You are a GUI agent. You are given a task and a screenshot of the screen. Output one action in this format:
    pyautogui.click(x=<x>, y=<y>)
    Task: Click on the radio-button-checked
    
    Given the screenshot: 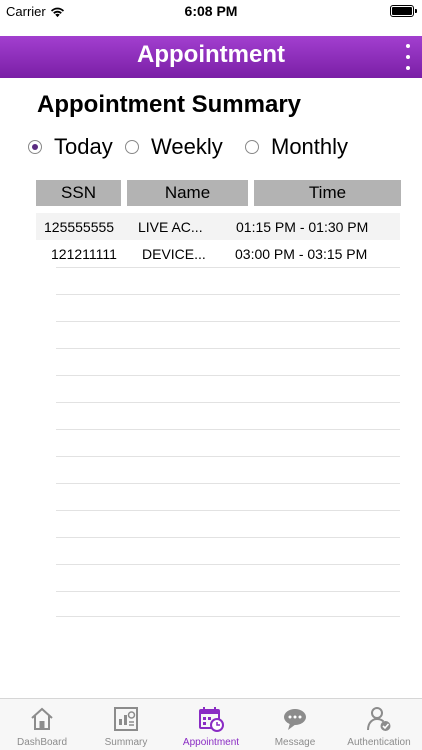 What is the action you would take?
    pyautogui.click(x=35, y=147)
    